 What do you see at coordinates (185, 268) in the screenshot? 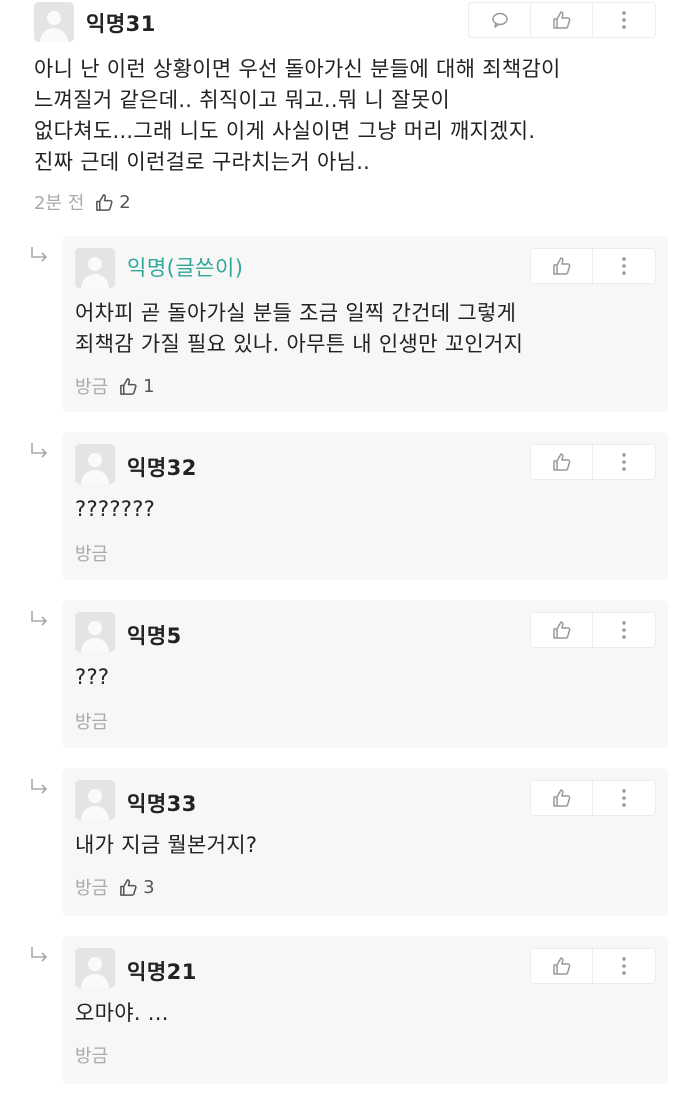
I see `reply-author: 익명(글쓴이)` at bounding box center [185, 268].